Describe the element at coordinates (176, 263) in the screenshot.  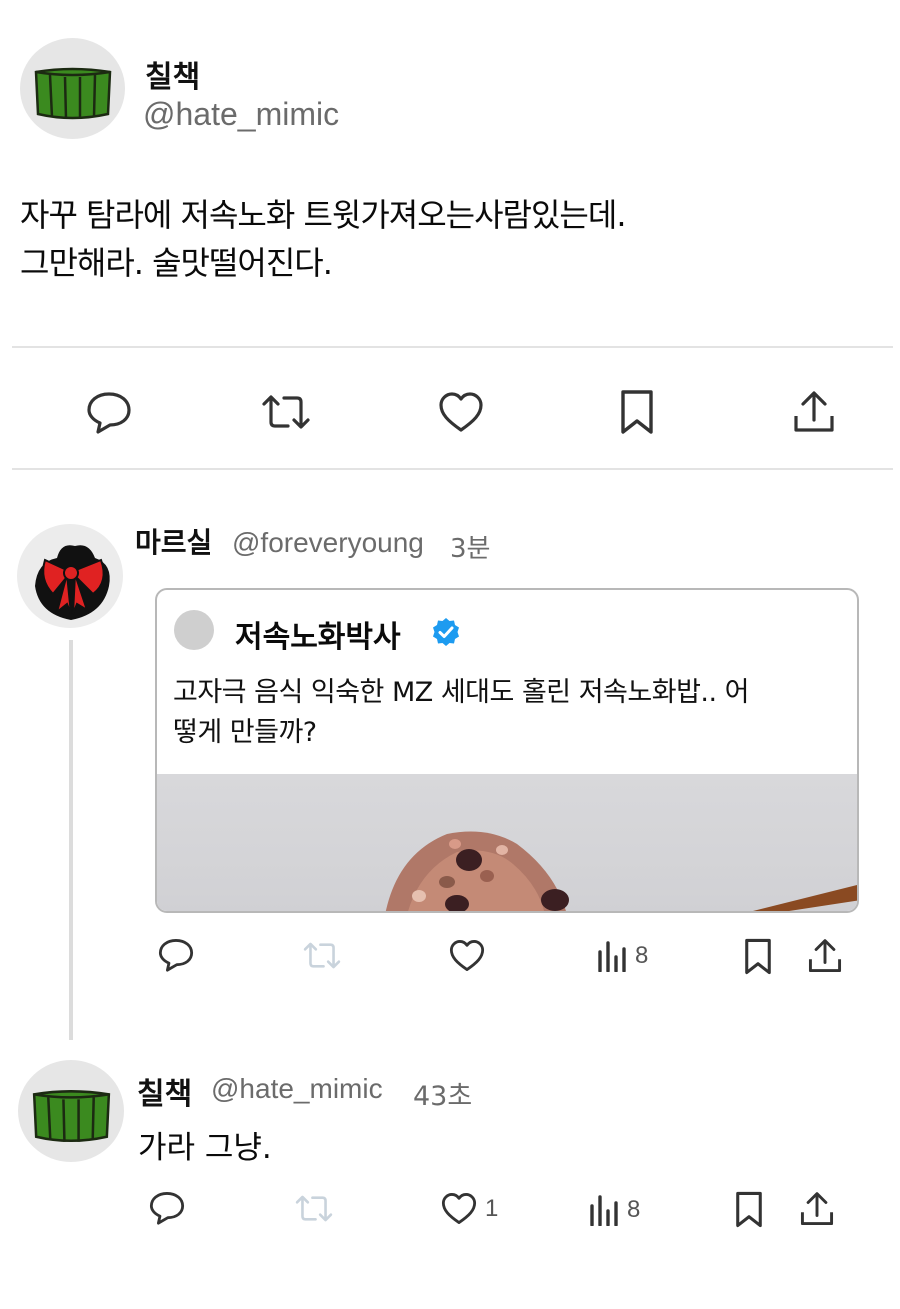
I see `tweet-text-line-2: 그만해라. 술맛떨어진다.` at that location.